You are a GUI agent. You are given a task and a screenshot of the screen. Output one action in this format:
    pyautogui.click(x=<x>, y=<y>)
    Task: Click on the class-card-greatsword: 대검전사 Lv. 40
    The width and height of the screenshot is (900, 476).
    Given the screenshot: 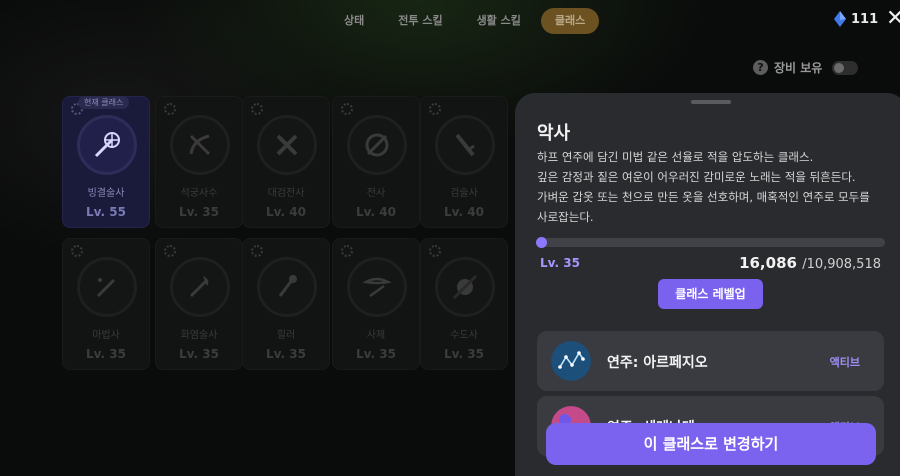 What is the action you would take?
    pyautogui.click(x=286, y=162)
    